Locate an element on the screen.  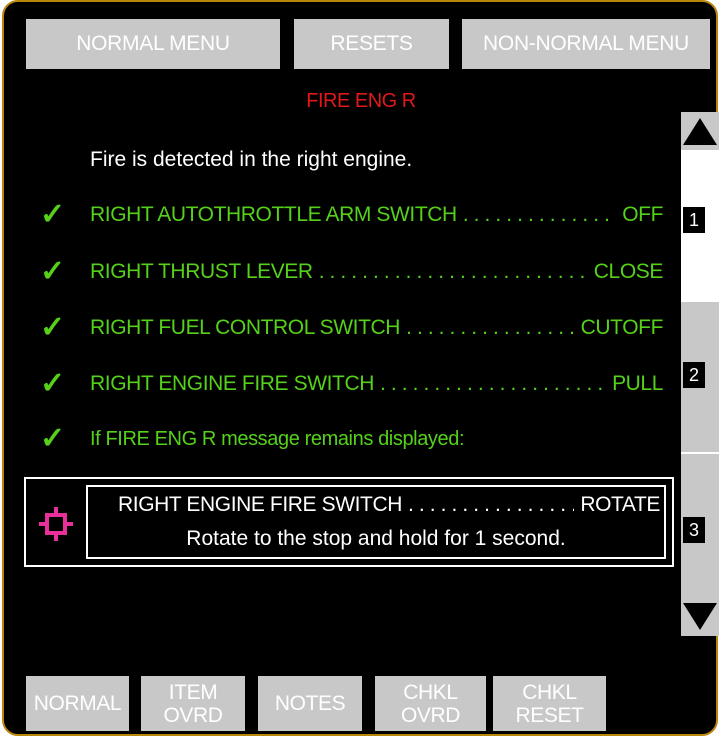
normal-button: NORMAL is located at coordinates (77, 703).